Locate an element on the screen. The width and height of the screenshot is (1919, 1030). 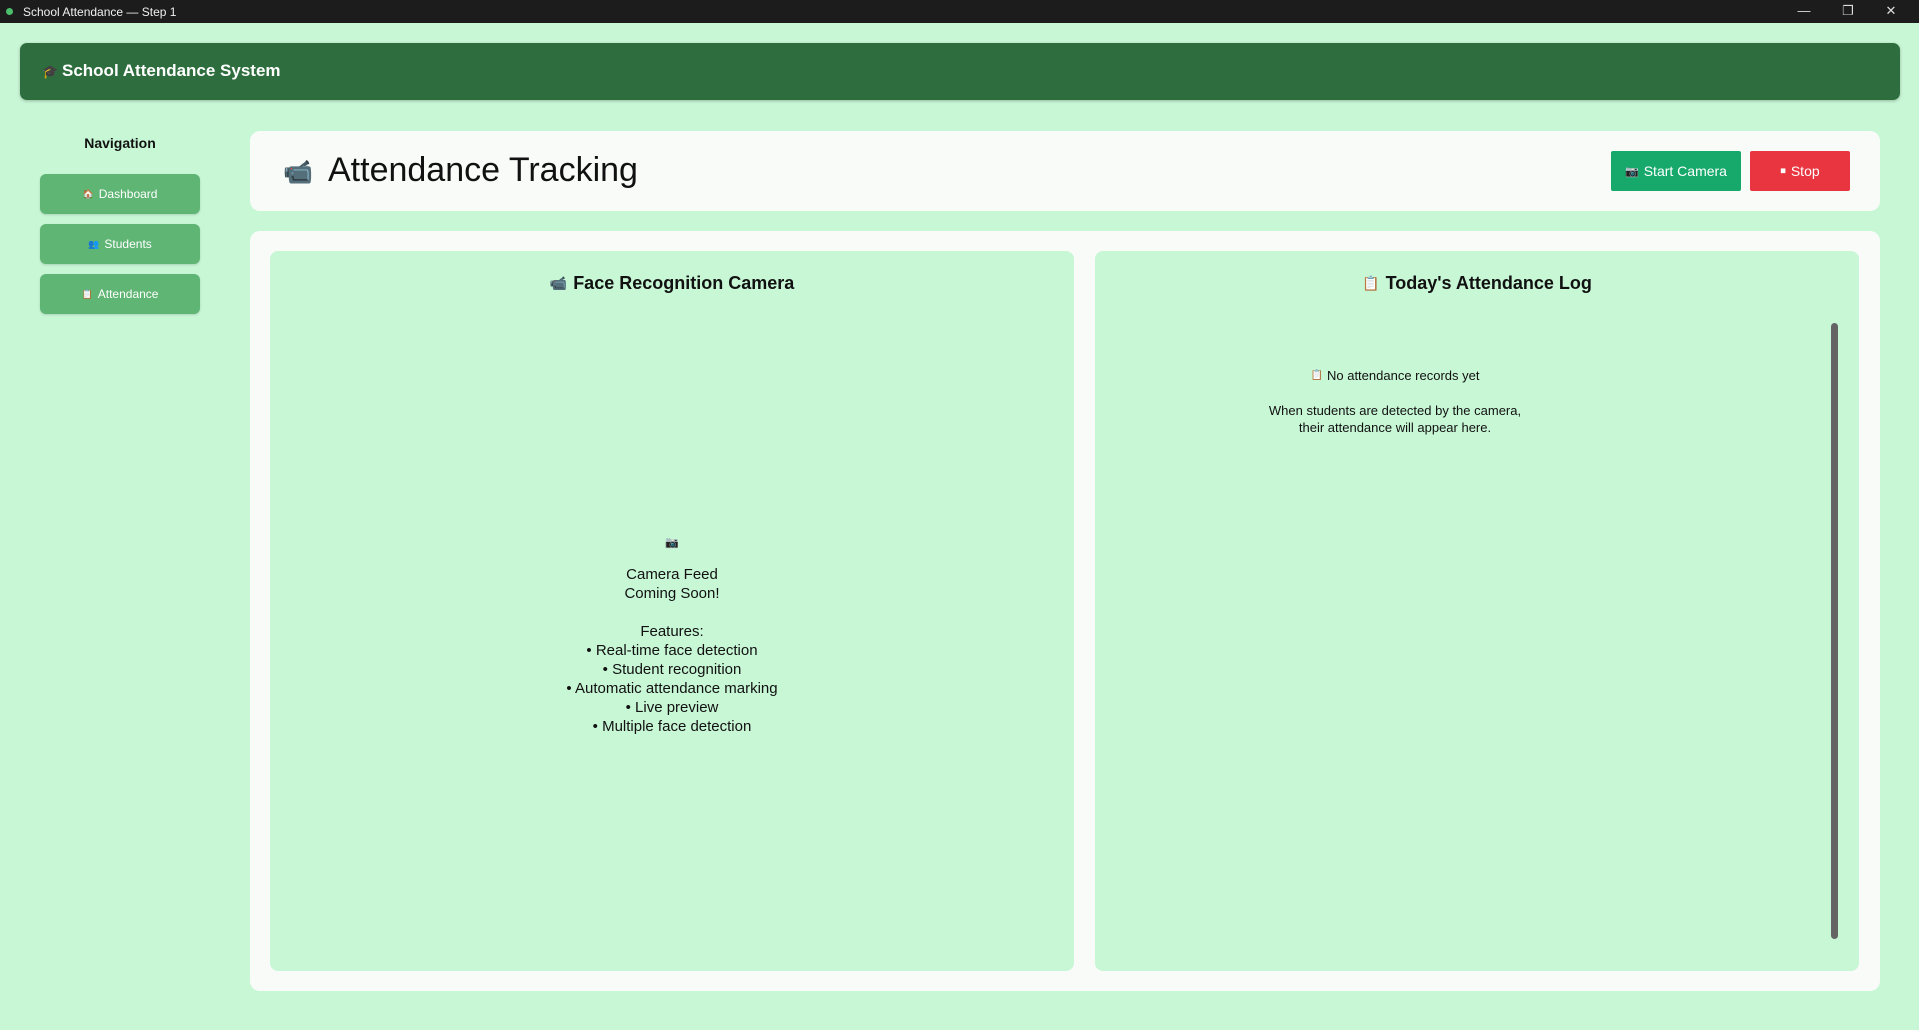
nav-students-button: 👥 Students is located at coordinates (120, 244).